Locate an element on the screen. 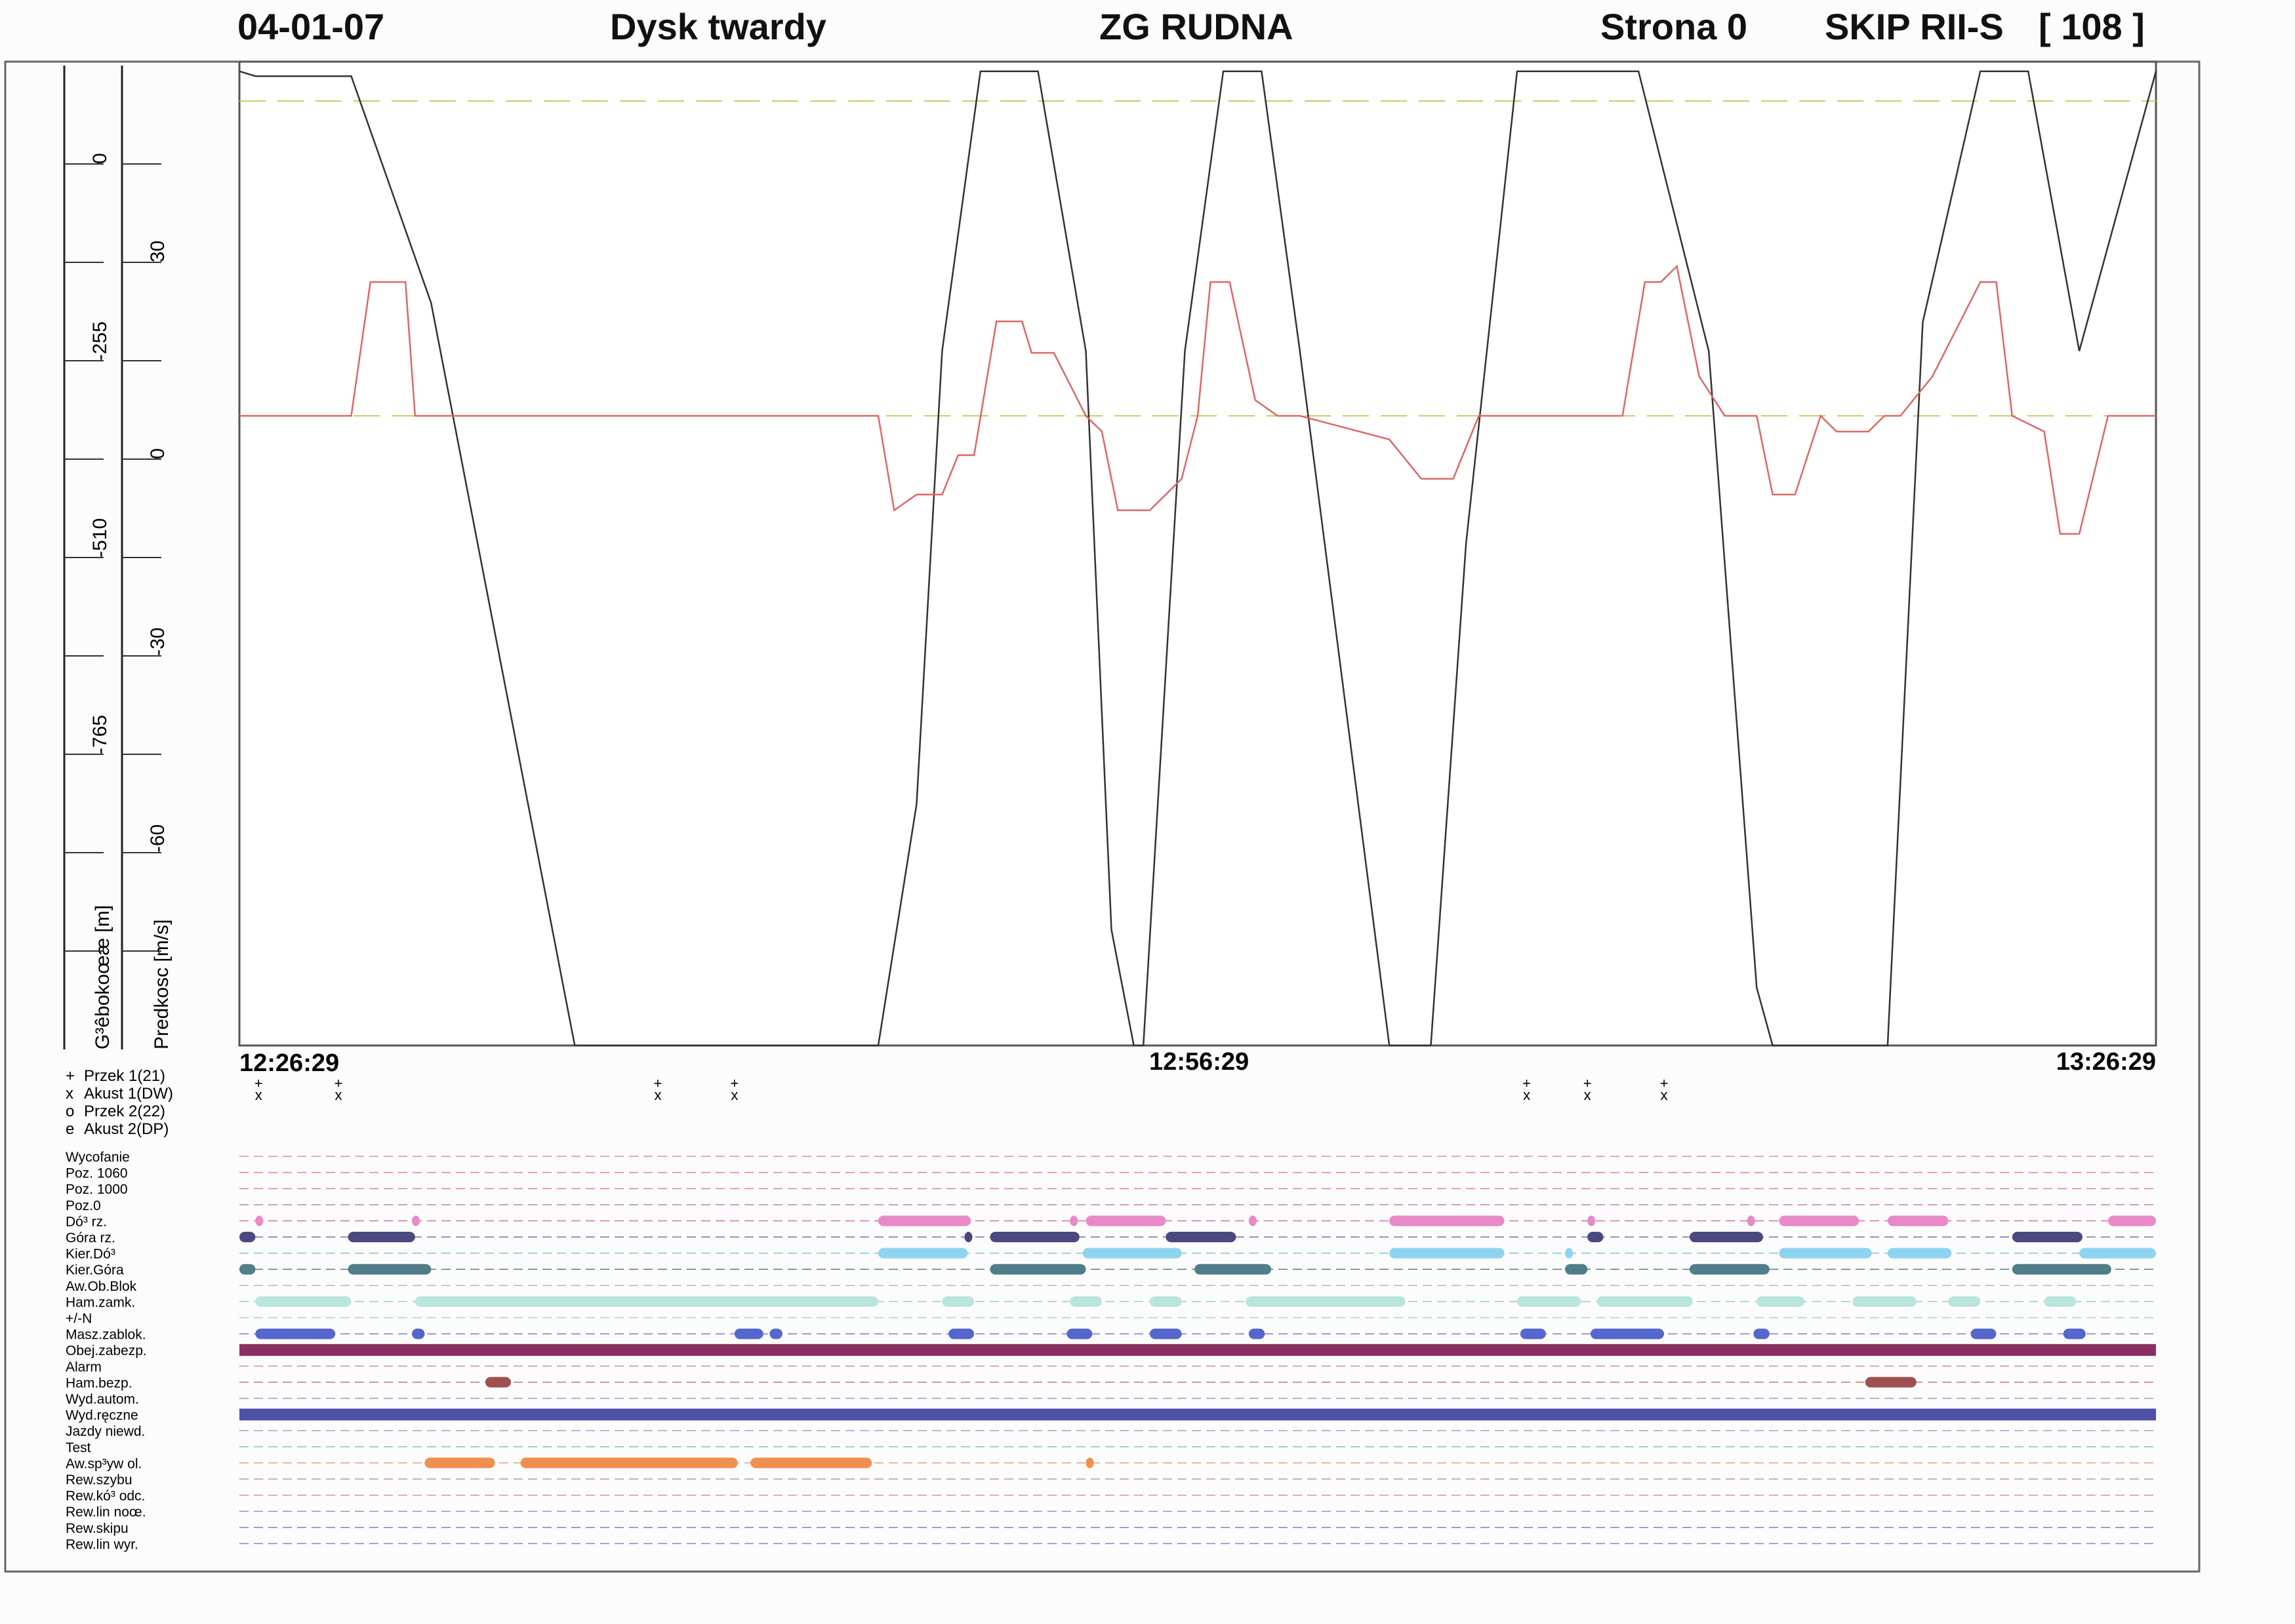 This screenshot has width=2295, height=1624. speed-tick-label: 30 is located at coordinates (158, 252).